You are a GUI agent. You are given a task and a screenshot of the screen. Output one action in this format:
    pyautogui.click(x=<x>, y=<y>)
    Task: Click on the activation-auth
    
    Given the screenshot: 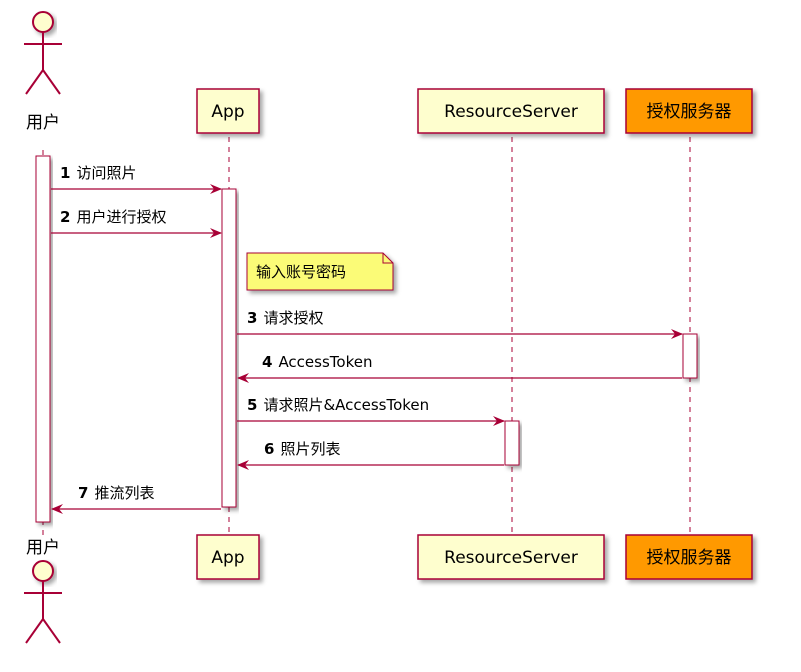 What is the action you would take?
    pyautogui.click(x=690, y=356)
    